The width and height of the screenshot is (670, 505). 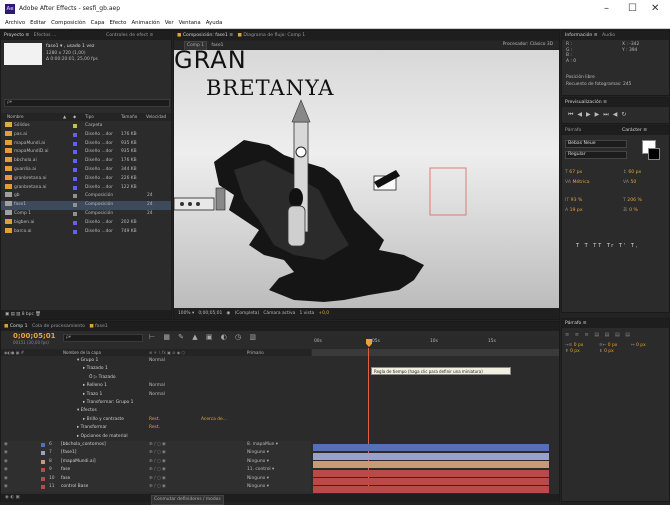 What do you see at coordinates (156, 378) in the screenshot?
I see `table-row: Ö ▷ Trazado` at bounding box center [156, 378].